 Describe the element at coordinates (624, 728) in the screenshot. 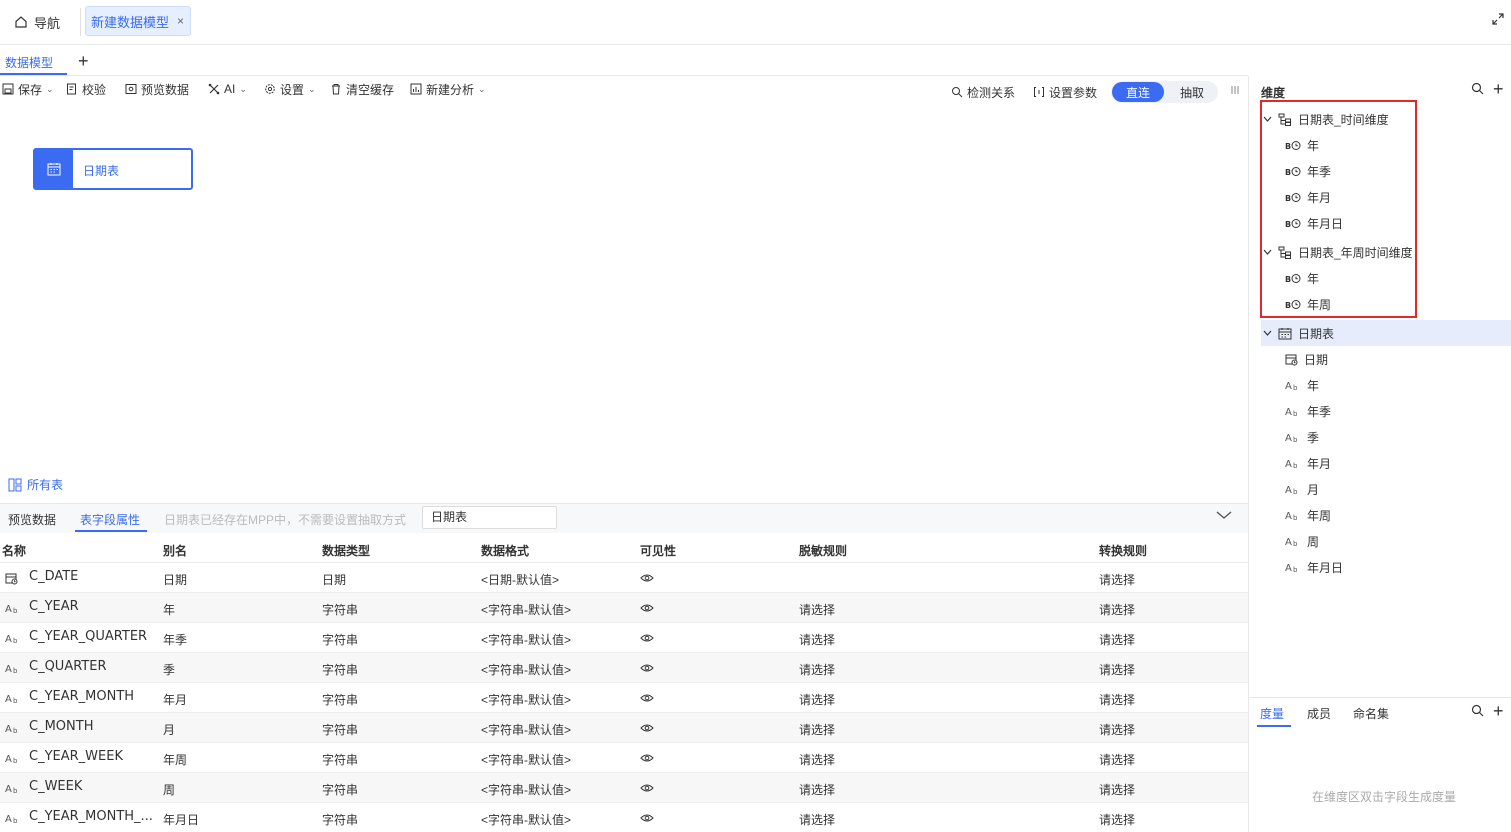

I see `table-row: Ab C_MONTH 月 字符串 <字符串-默认值> 请选择 请选择` at that location.